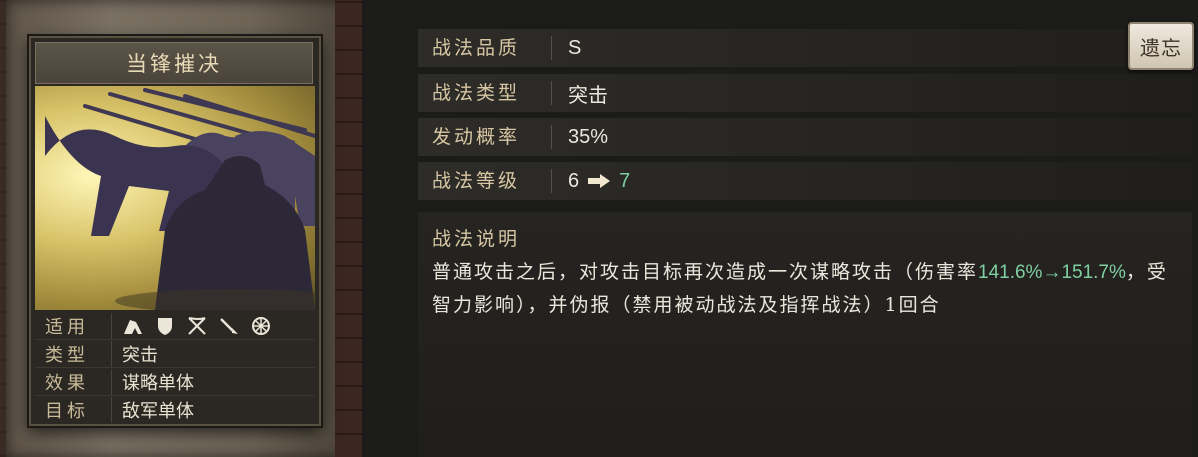  I want to click on card-title-bar: 当锋摧决, so click(174, 63).